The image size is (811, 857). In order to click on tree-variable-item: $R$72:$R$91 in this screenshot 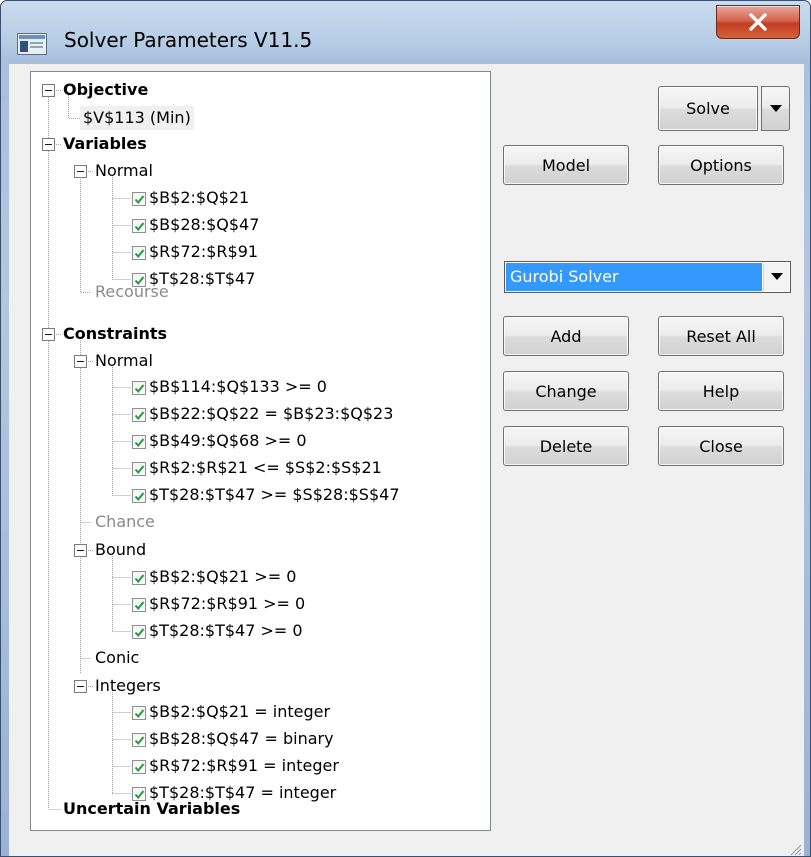, I will do `click(203, 252)`.